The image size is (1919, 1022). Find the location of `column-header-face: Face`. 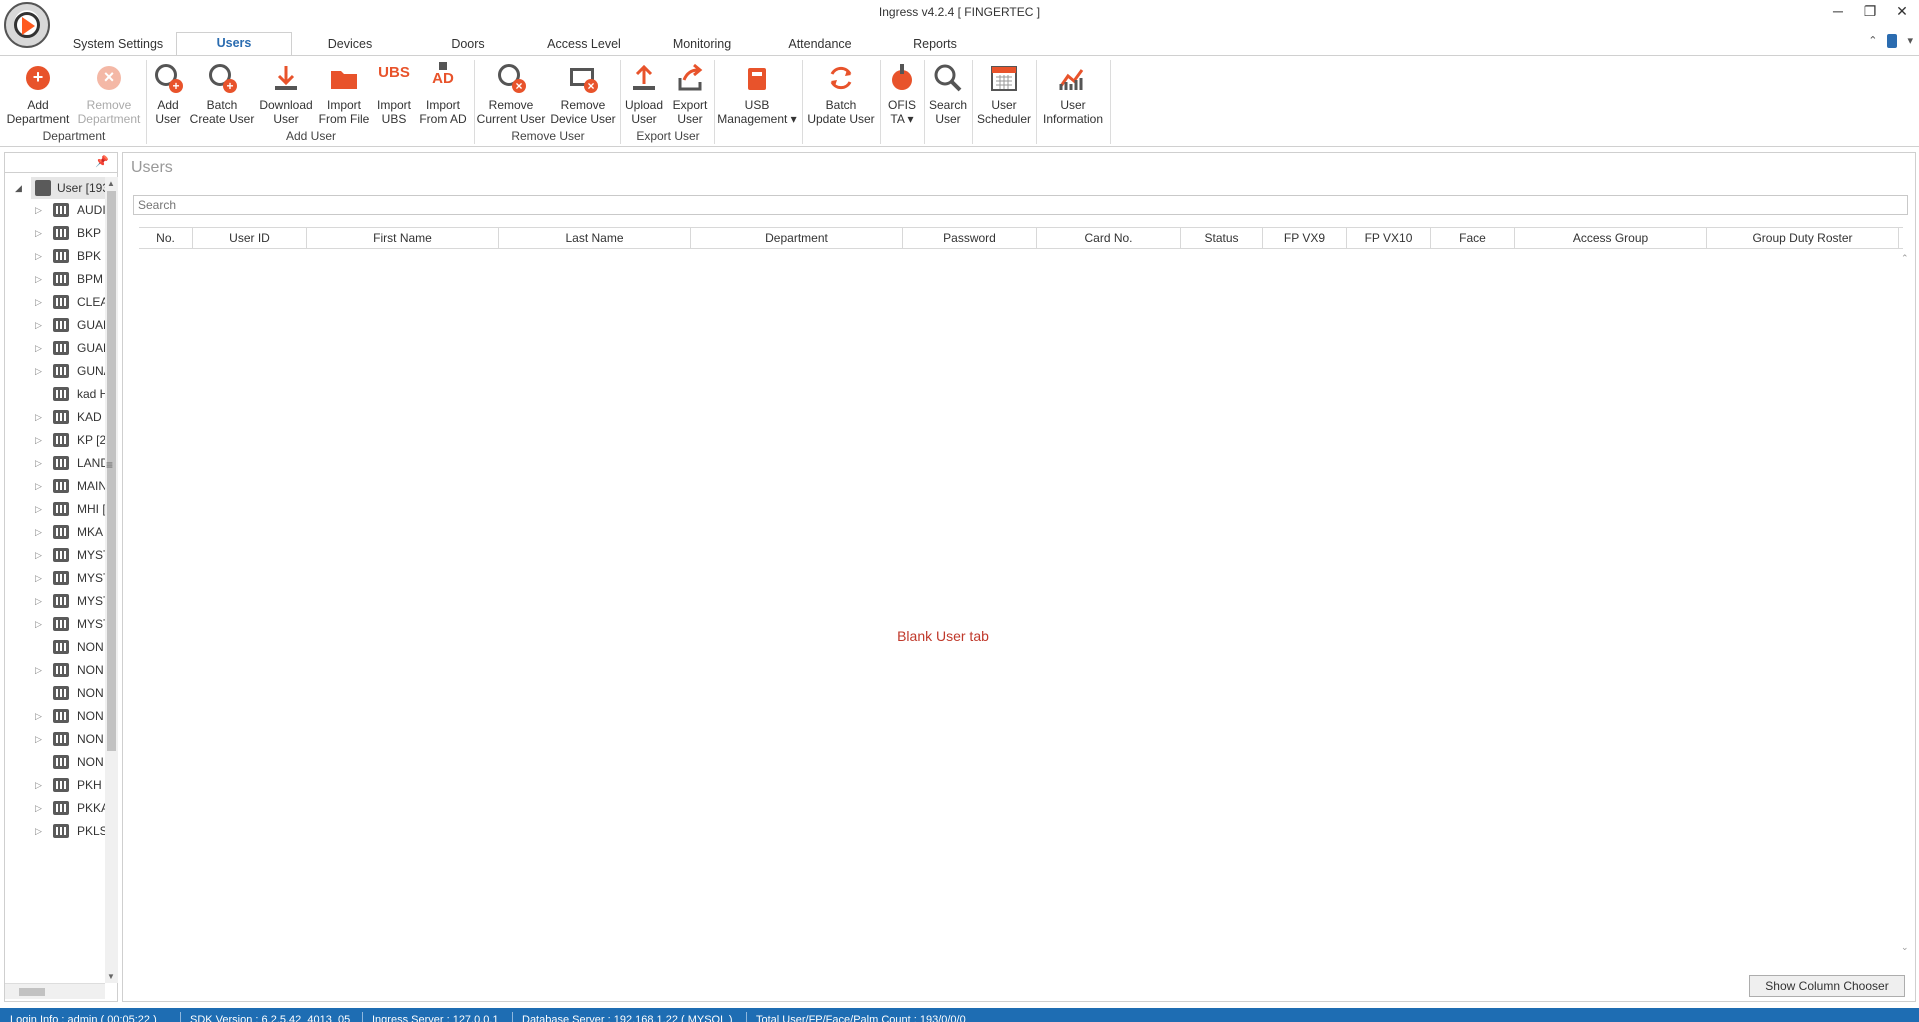

column-header-face: Face is located at coordinates (1473, 238).